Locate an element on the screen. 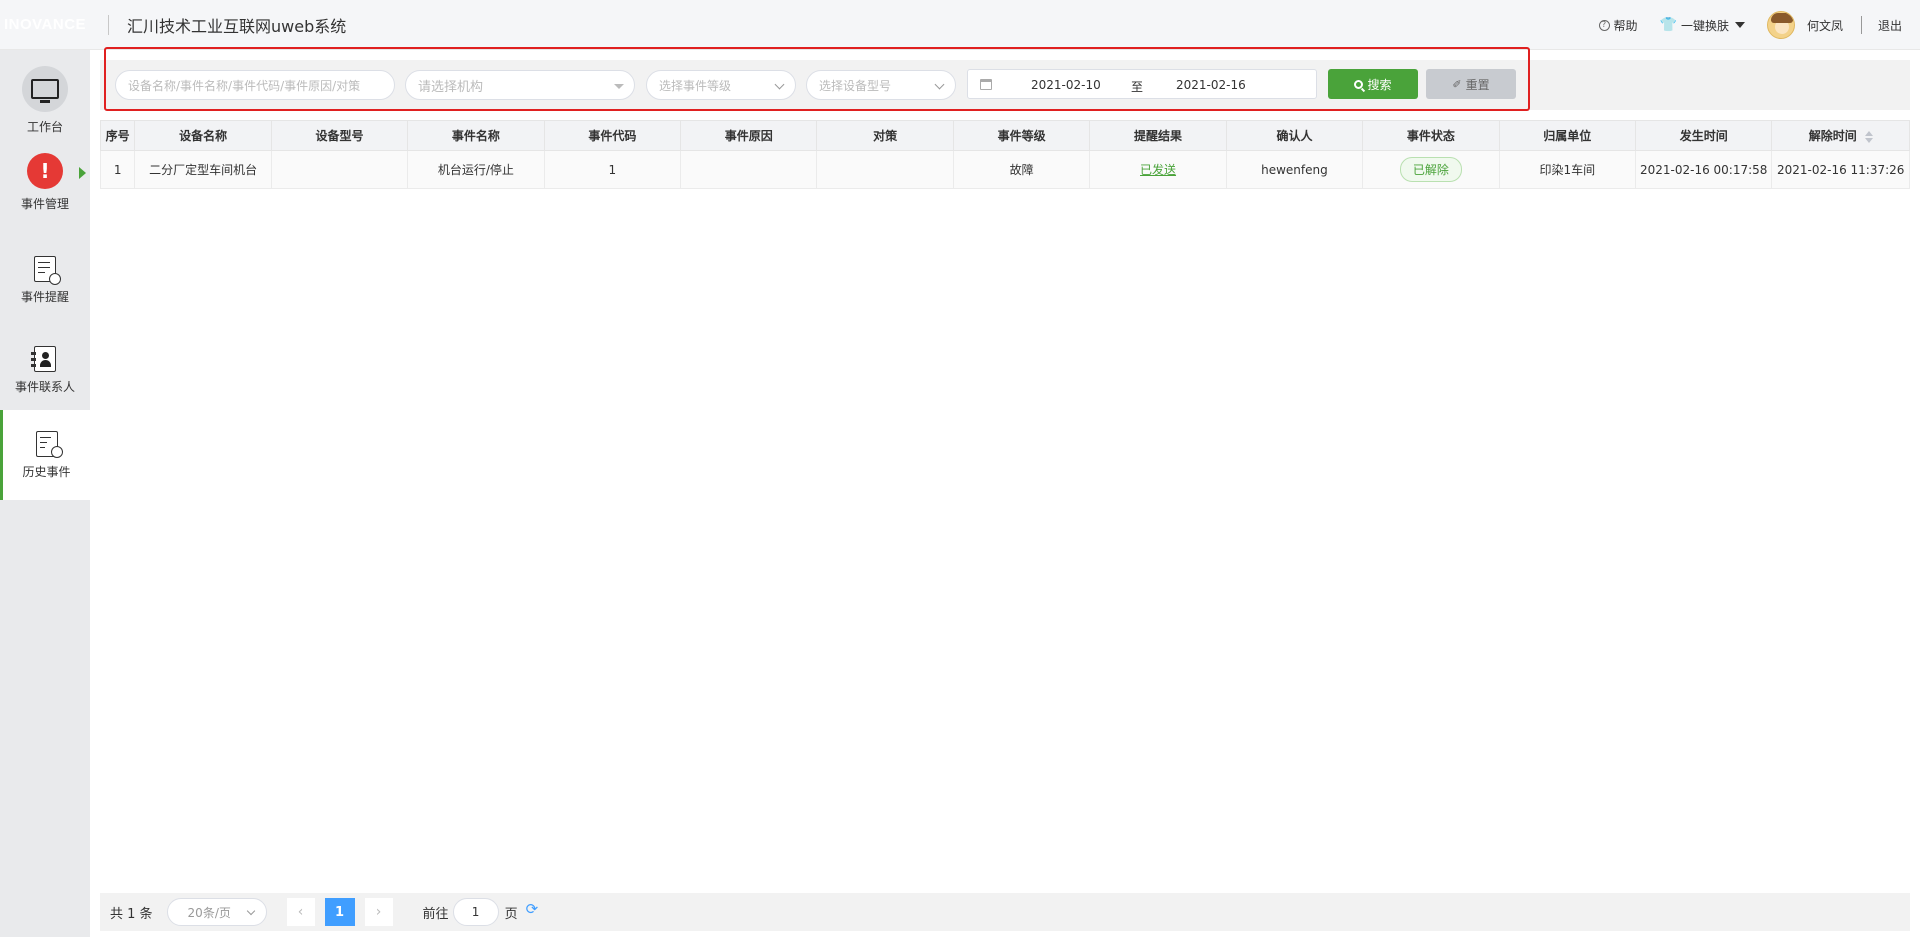  cell-event-reason is located at coordinates (749, 169).